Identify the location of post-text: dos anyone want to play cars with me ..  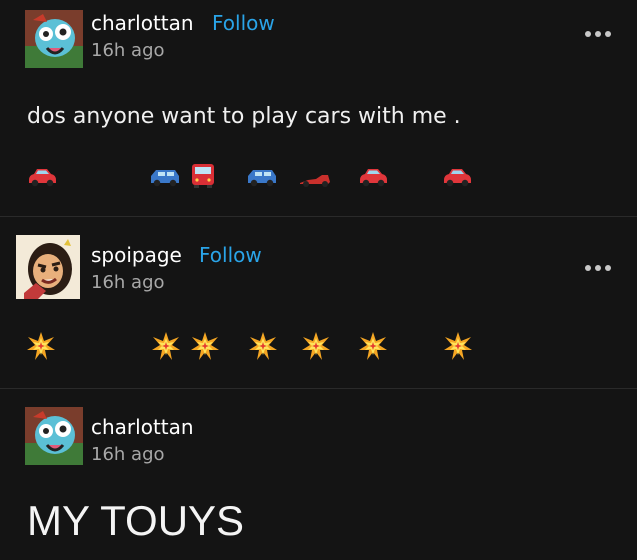
(244, 116).